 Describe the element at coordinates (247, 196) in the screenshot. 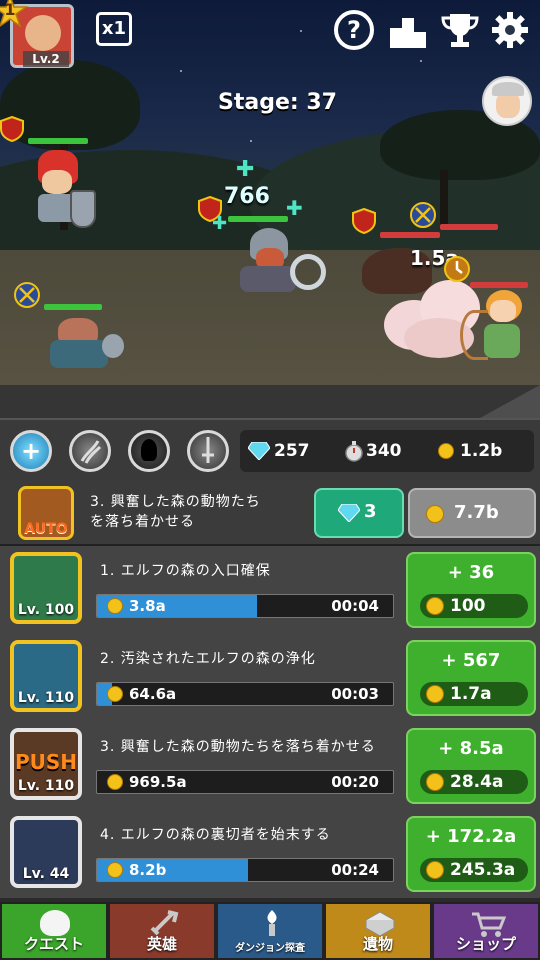

I see `heal-number: 766` at that location.